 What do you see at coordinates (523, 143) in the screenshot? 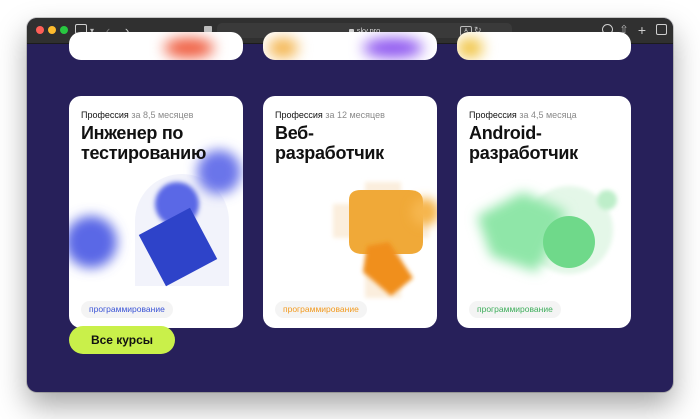
I see `card-title: Android-разработчик` at bounding box center [523, 143].